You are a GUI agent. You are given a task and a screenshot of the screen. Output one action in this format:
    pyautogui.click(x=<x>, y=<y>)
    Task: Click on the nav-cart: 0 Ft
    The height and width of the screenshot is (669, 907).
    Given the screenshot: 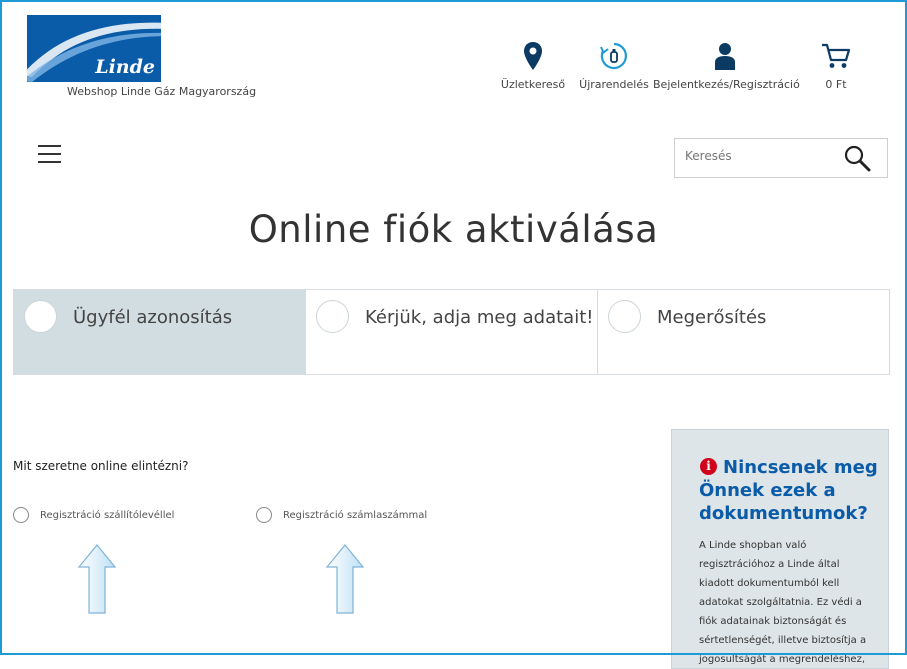 What is the action you would take?
    pyautogui.click(x=836, y=65)
    